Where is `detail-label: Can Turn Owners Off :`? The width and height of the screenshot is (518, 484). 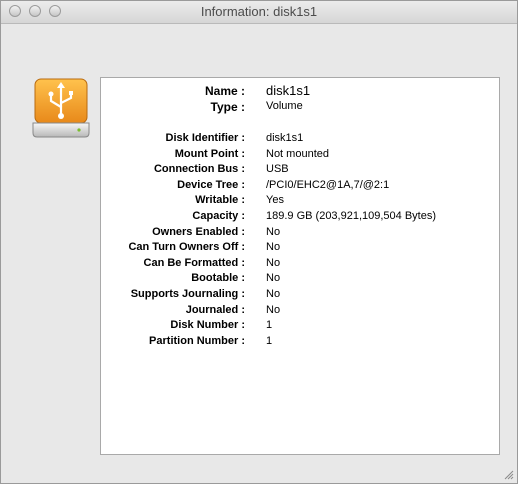 detail-label: Can Turn Owners Off : is located at coordinates (186, 247).